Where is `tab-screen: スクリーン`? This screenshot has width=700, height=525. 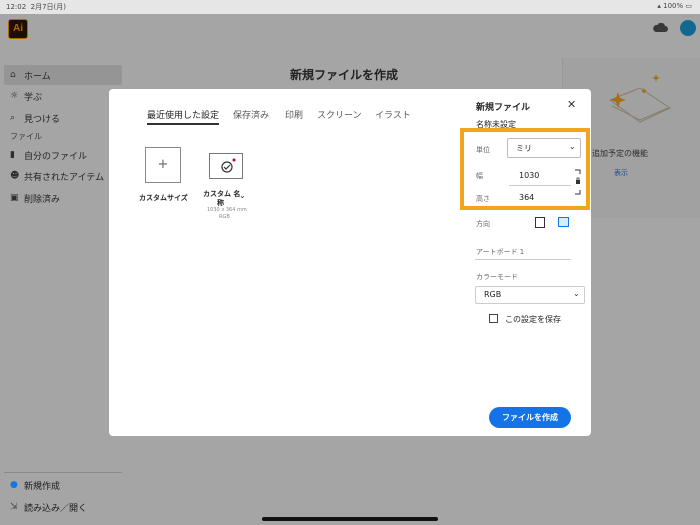 tab-screen: スクリーン is located at coordinates (339, 114).